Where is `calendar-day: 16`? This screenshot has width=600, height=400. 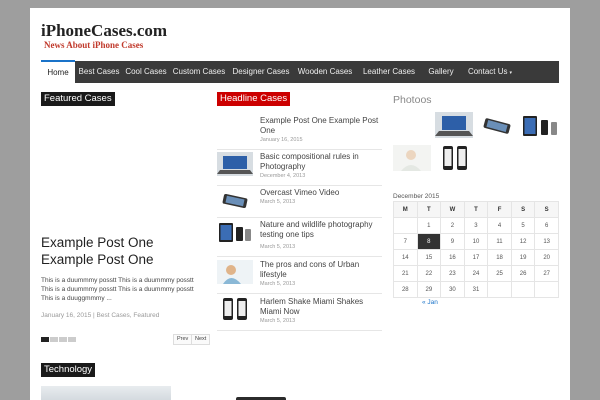 calendar-day: 16 is located at coordinates (452, 257).